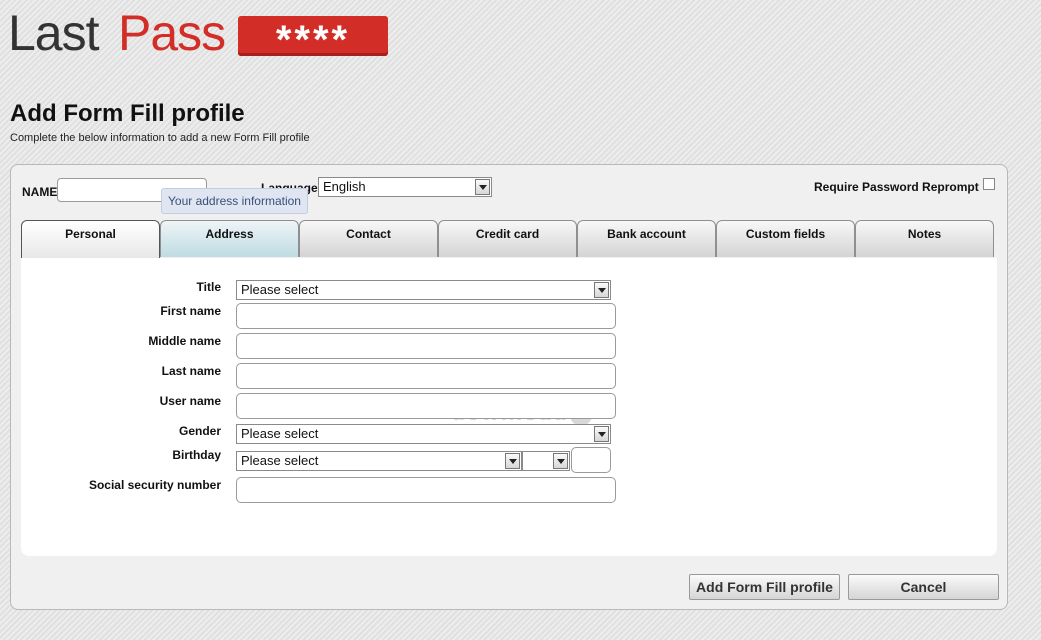 The height and width of the screenshot is (640, 1041). Describe the element at coordinates (190, 401) in the screenshot. I see `user-name-label: User name` at that location.